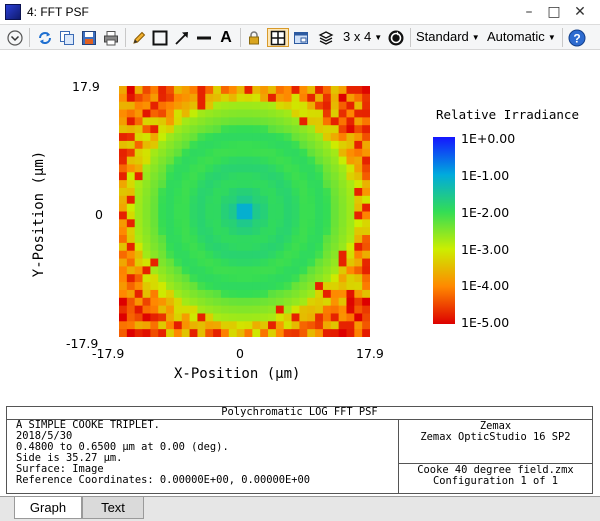  Describe the element at coordinates (204, 37) in the screenshot. I see `line-icon` at that location.